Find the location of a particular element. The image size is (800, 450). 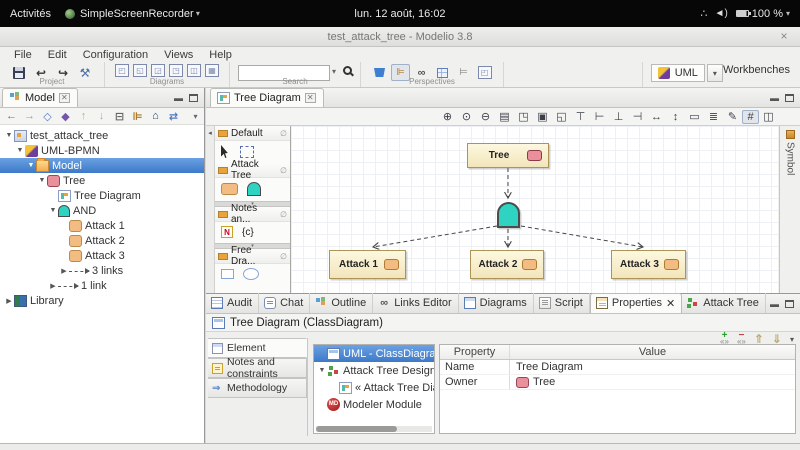

node-tree: Tree is located at coordinates (508, 155).